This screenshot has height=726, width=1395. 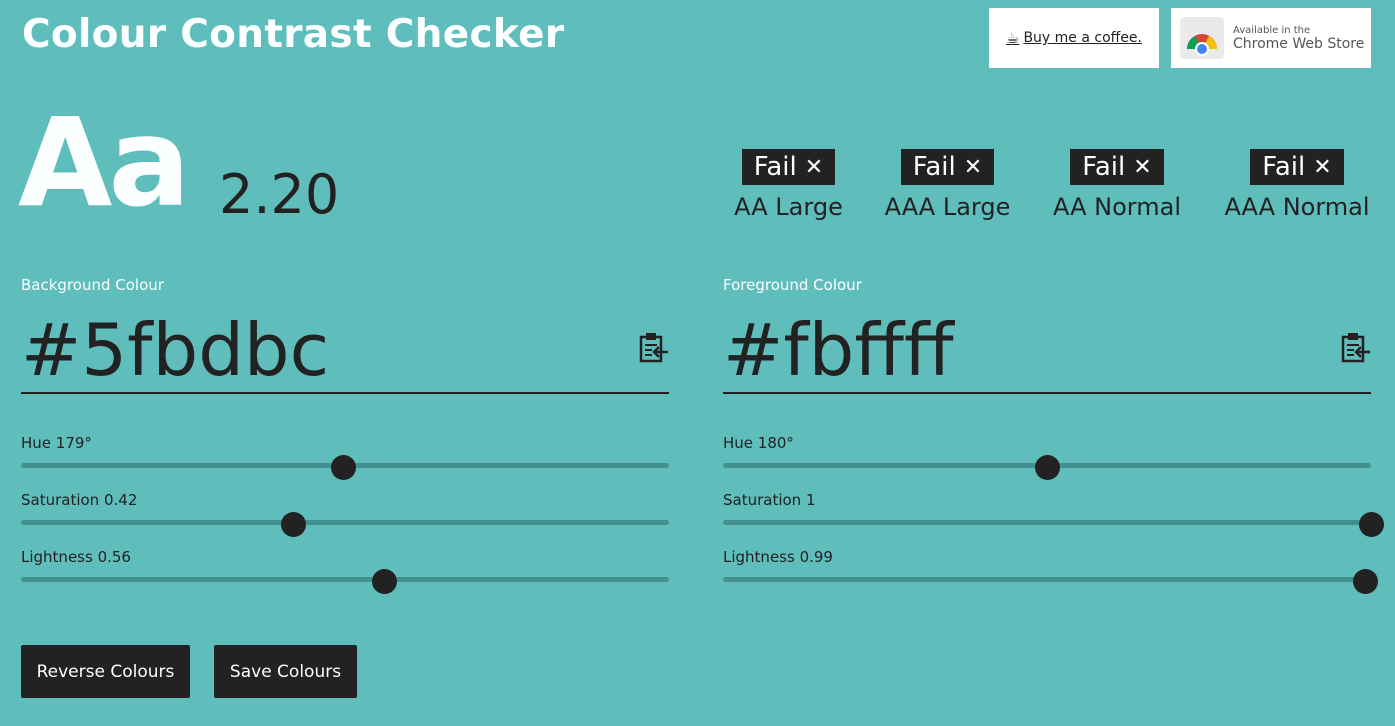 I want to click on badge-aaa-large: Fail ✕ AAA Large, so click(x=947, y=185).